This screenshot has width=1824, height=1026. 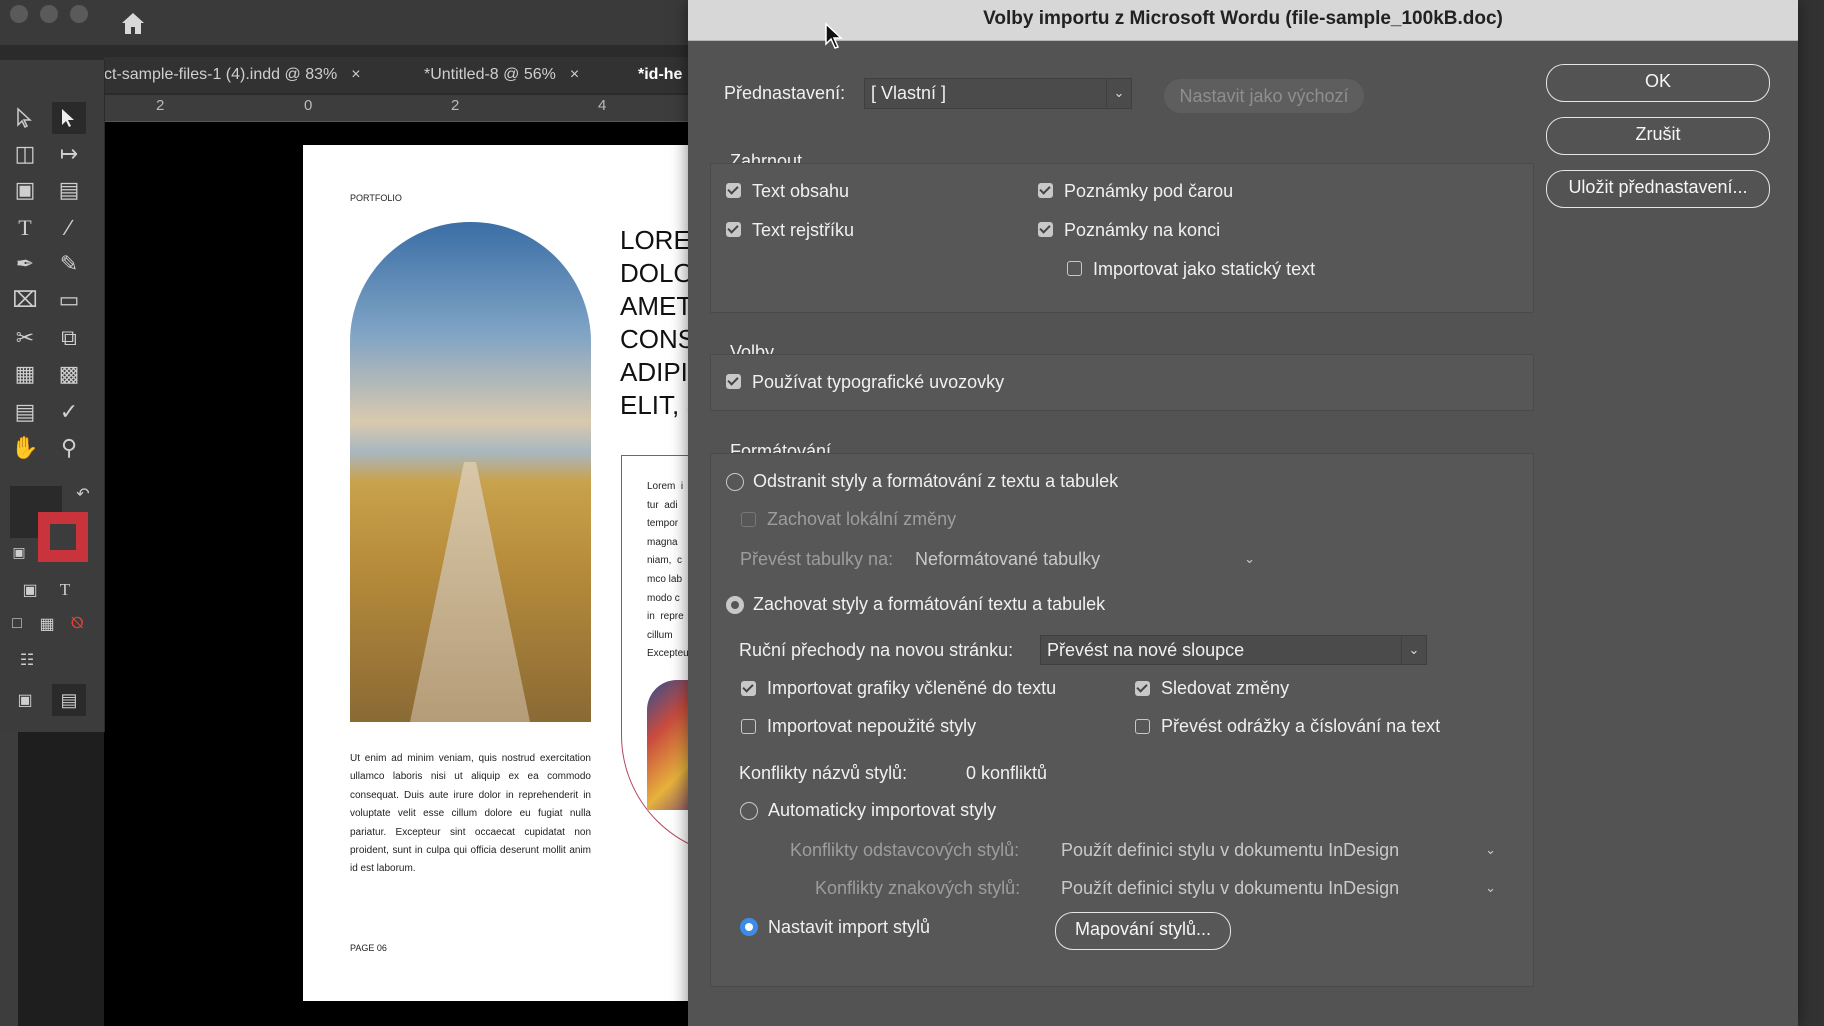 I want to click on page-breaks-value: Převést na nové sloupce, so click(x=1146, y=650).